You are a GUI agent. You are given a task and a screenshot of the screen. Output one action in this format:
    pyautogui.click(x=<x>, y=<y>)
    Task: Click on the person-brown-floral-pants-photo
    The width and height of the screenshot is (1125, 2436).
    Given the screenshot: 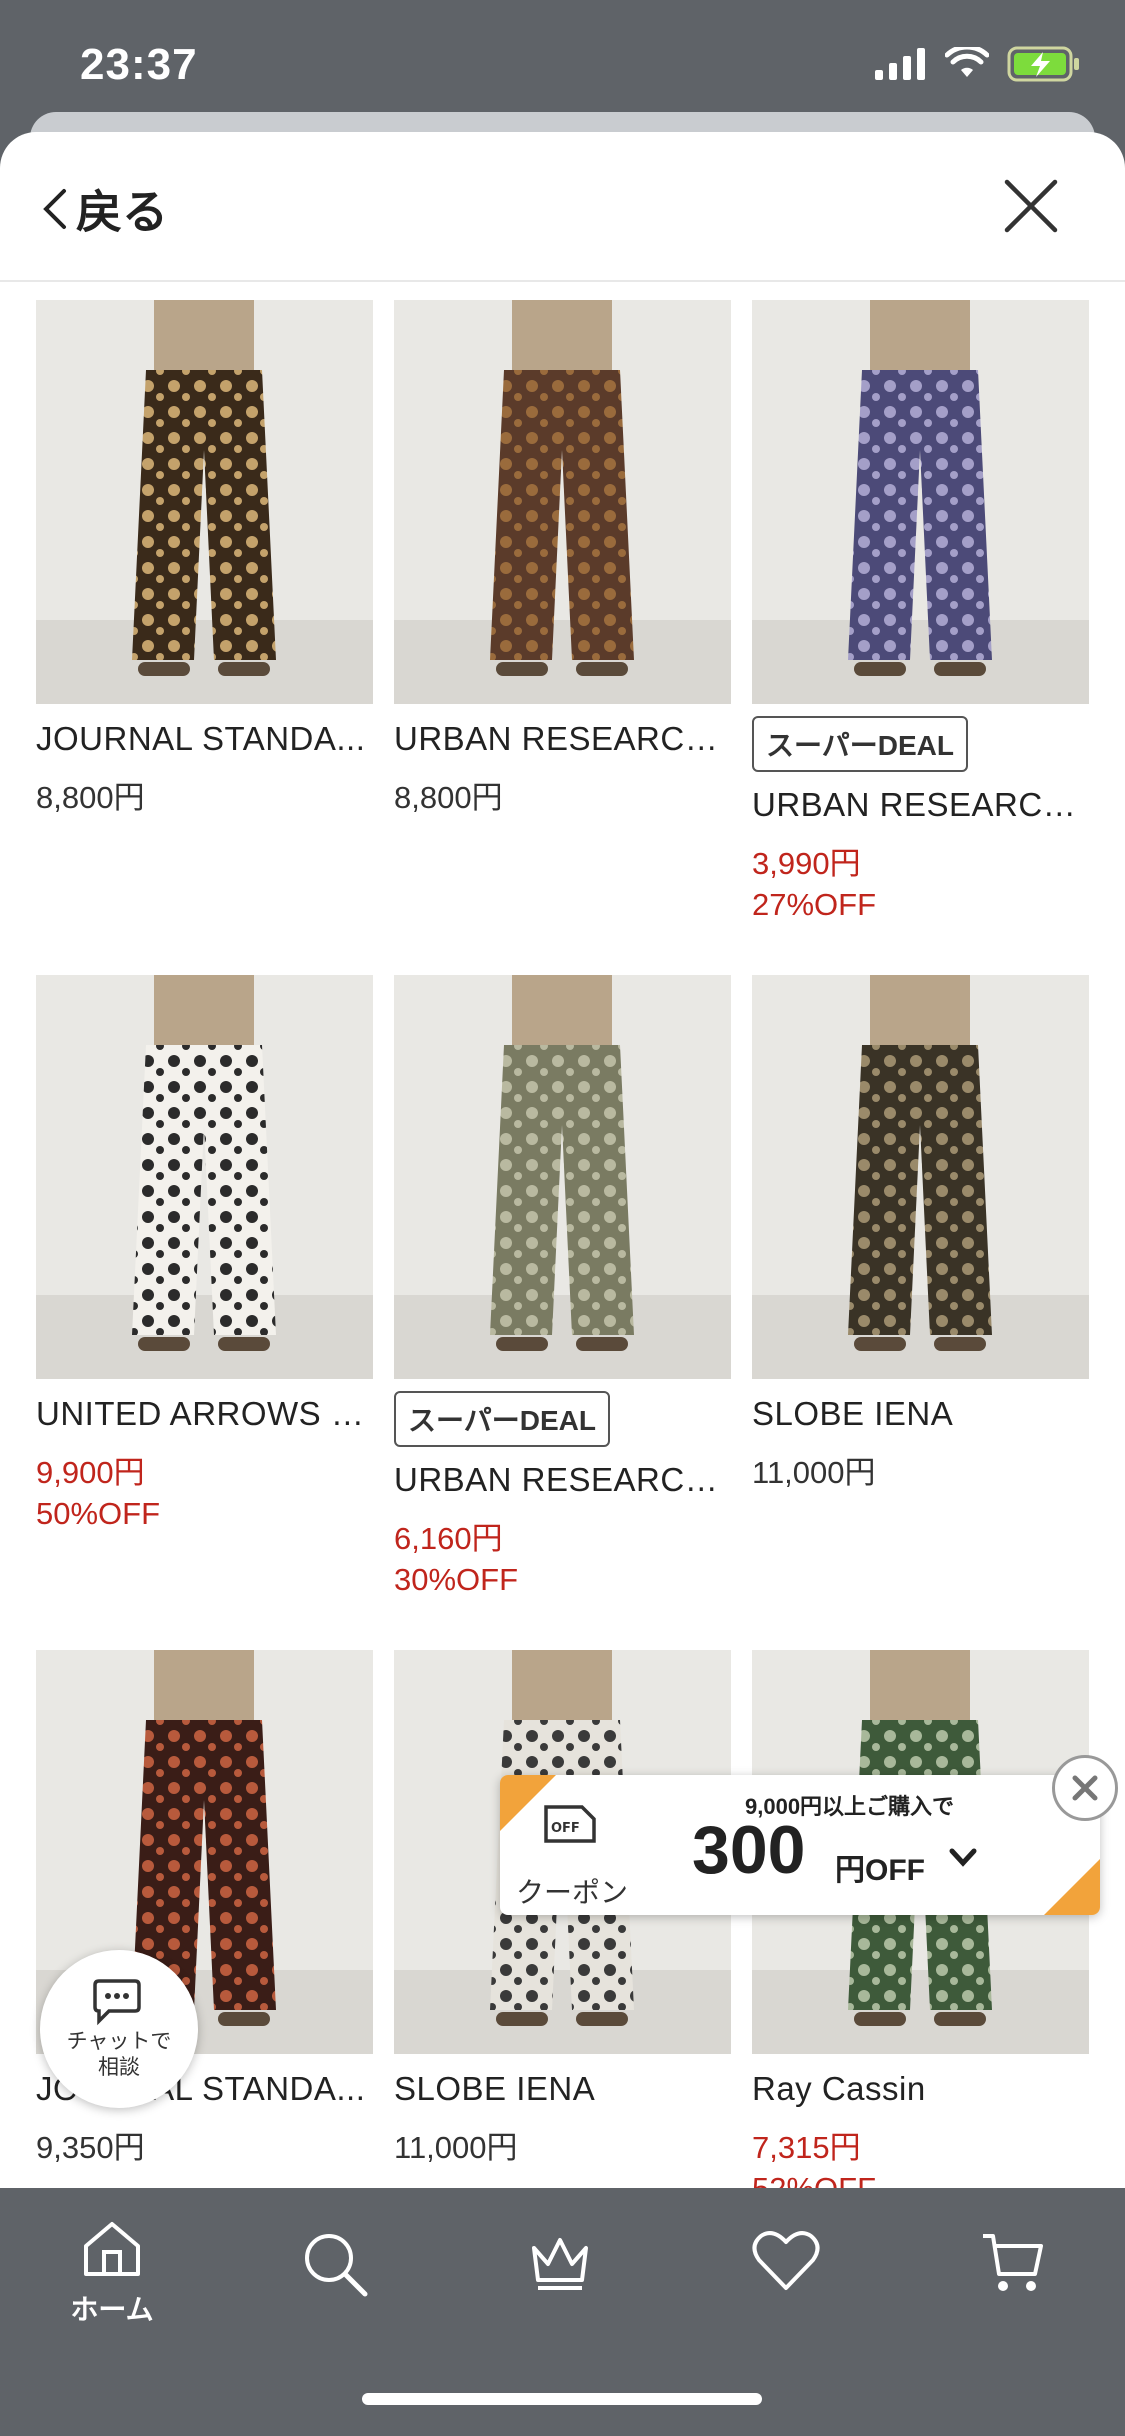 What is the action you would take?
    pyautogui.click(x=562, y=502)
    